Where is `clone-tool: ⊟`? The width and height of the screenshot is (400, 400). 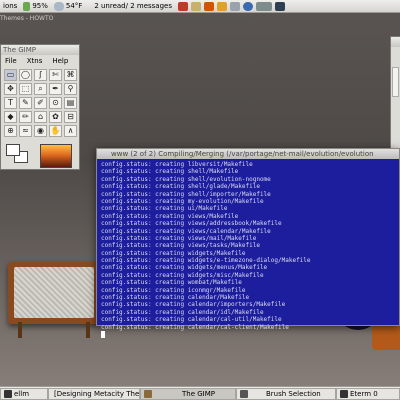 clone-tool: ⊟ is located at coordinates (70, 117).